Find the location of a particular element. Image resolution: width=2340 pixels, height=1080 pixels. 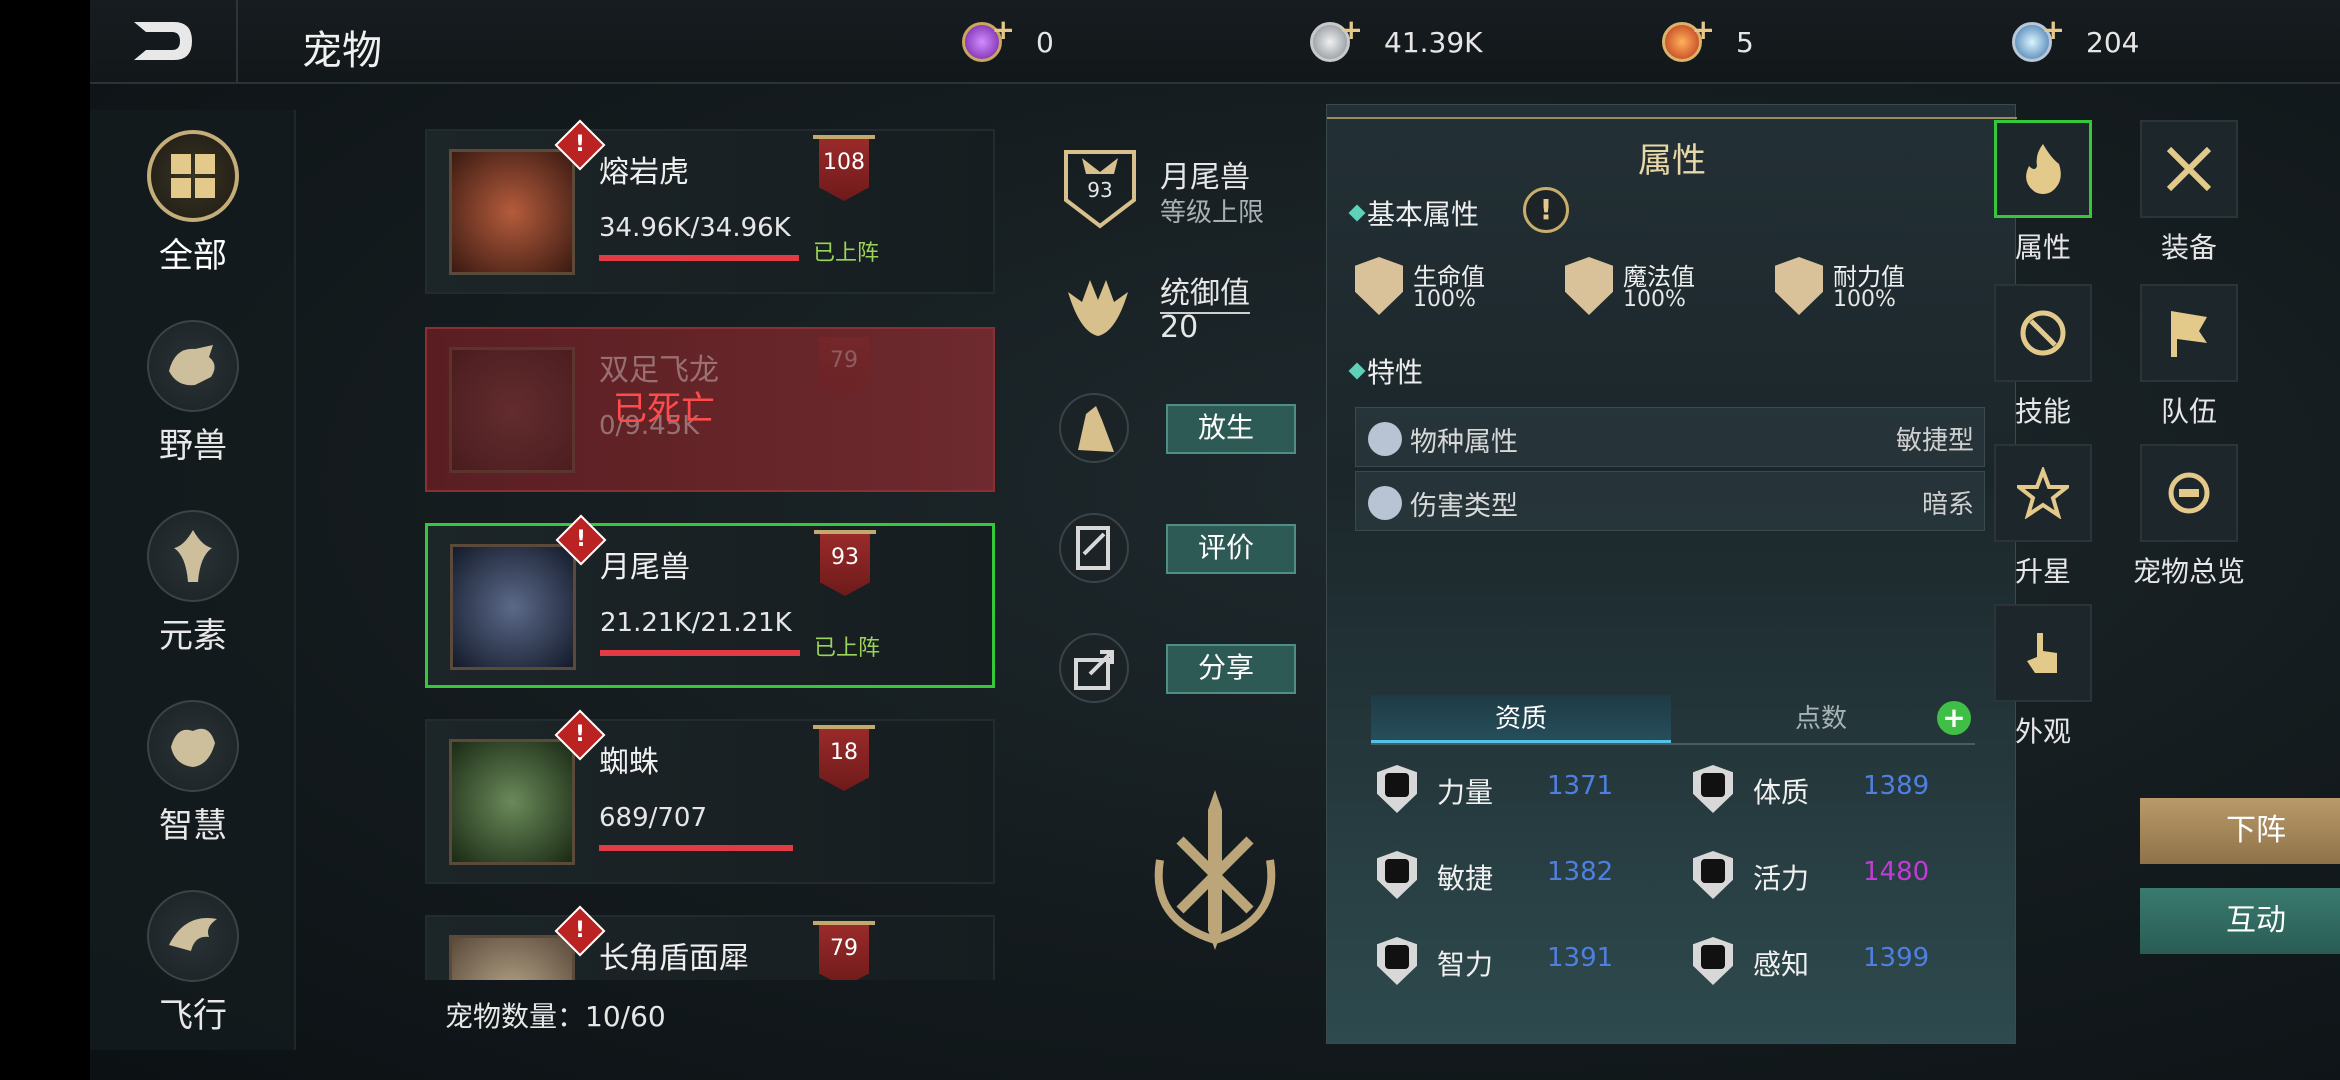

category-flying: 飞行 is located at coordinates (193, 963).